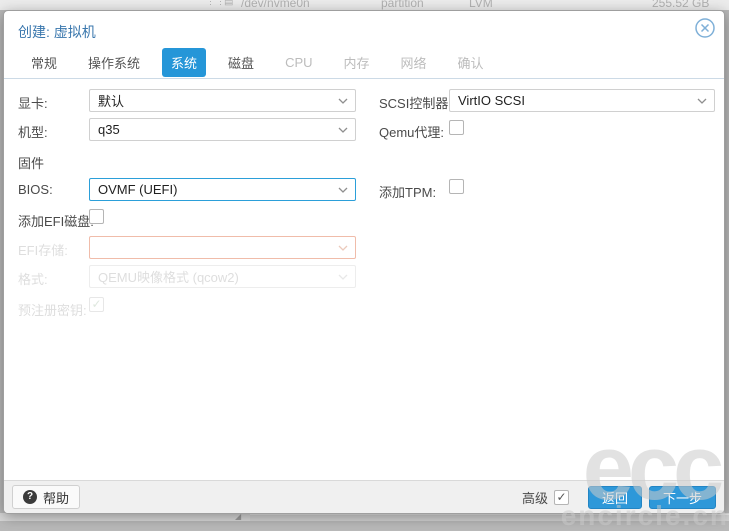 The height and width of the screenshot is (531, 729). What do you see at coordinates (35, 189) in the screenshot?
I see `bios-label: BIOS:` at bounding box center [35, 189].